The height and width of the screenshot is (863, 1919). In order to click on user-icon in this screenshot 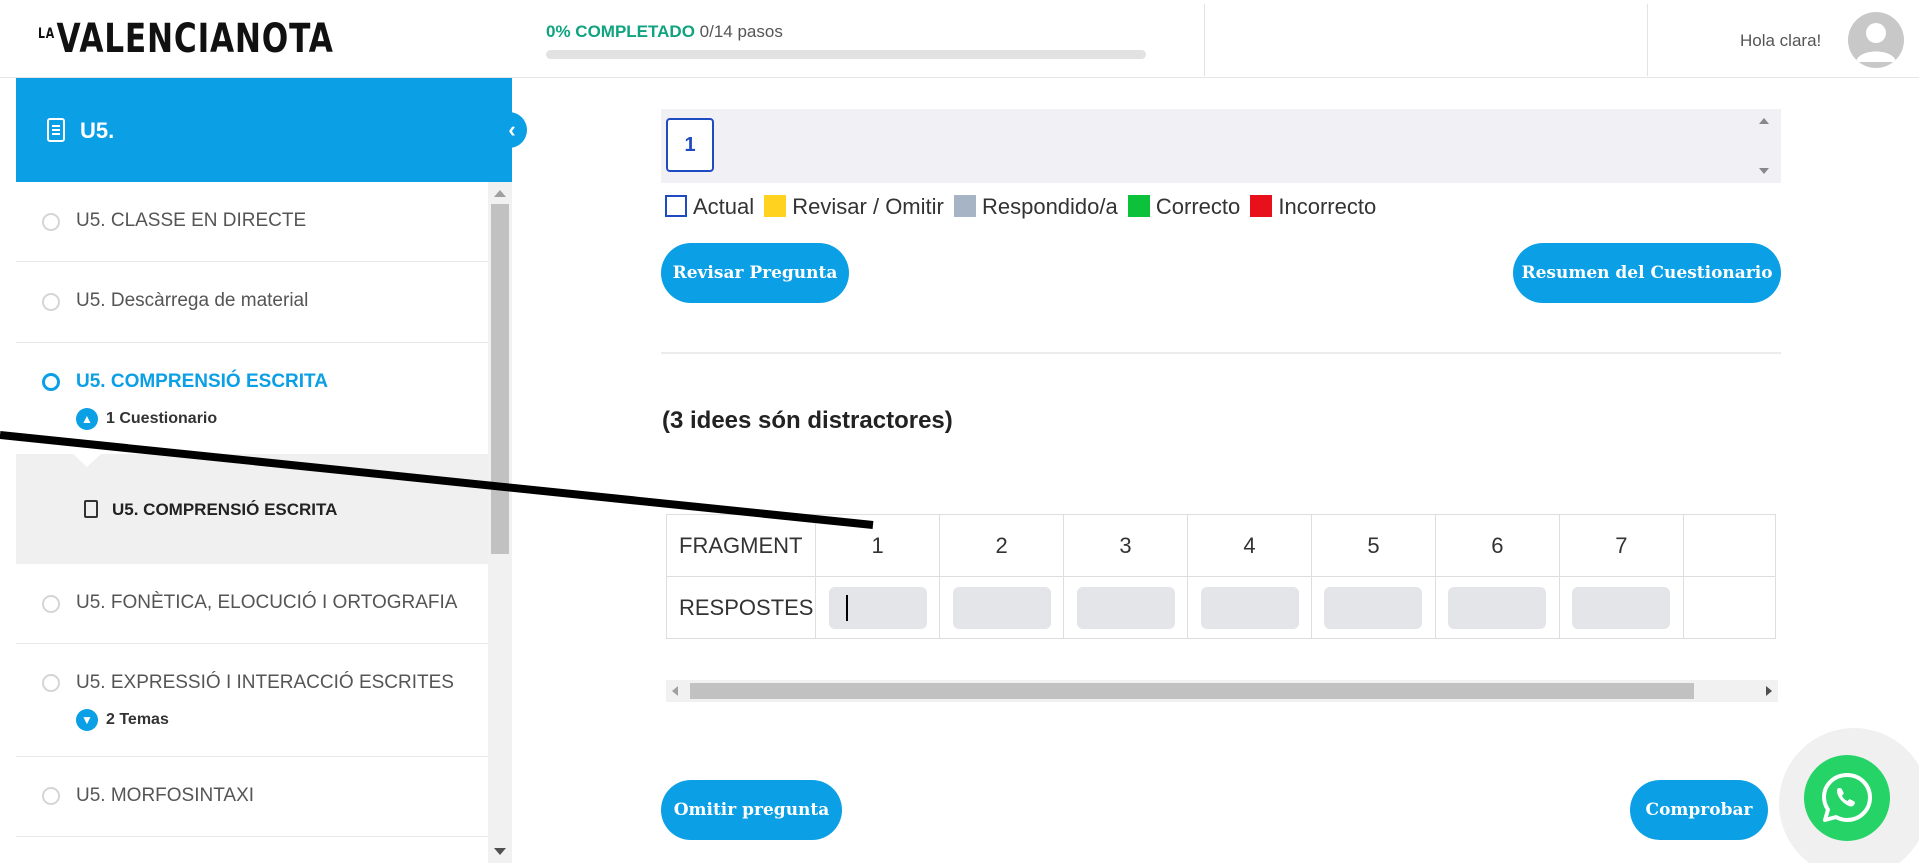, I will do `click(1876, 42)`.